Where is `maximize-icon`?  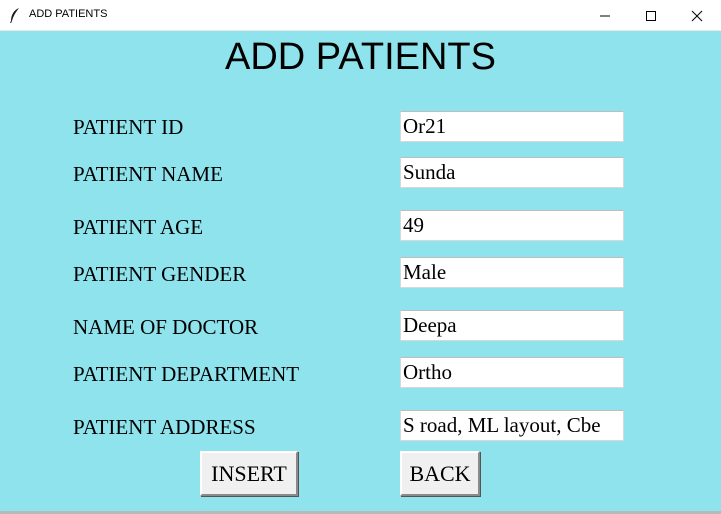
maximize-icon is located at coordinates (651, 16).